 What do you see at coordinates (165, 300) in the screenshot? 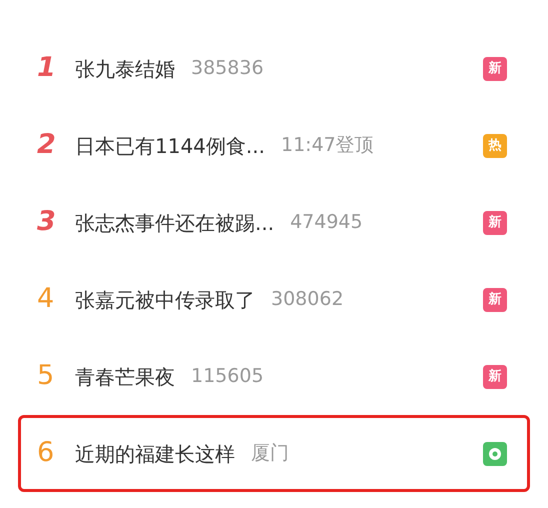
I see `item-title: 张嘉元被中传录取了` at bounding box center [165, 300].